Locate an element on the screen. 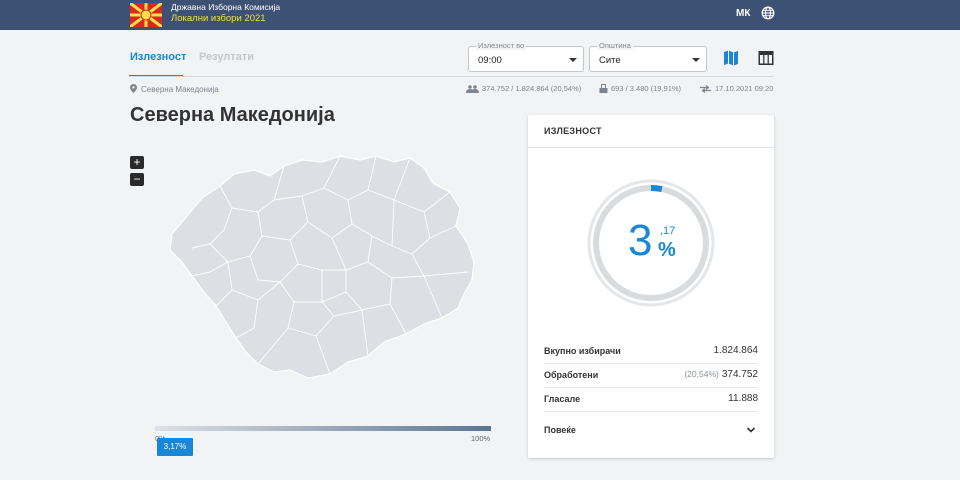 The width and height of the screenshot is (960, 480). legend-max-label: 100% is located at coordinates (481, 438).